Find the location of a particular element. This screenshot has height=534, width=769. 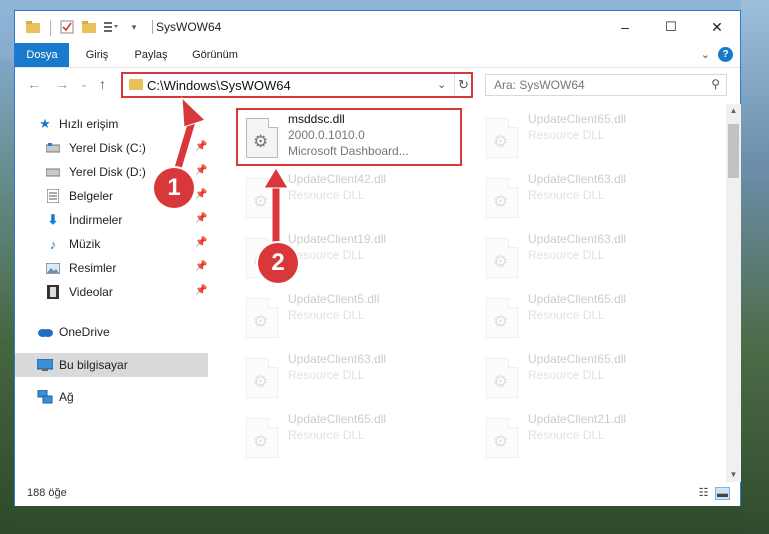

close-button: ✕ is located at coordinates (717, 27).